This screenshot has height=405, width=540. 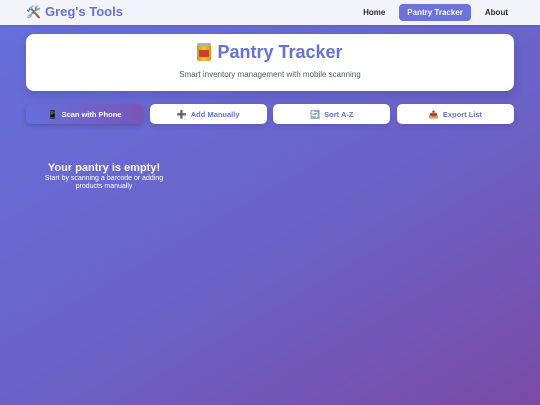 I want to click on title-row: Pantry Tracker, so click(x=270, y=52).